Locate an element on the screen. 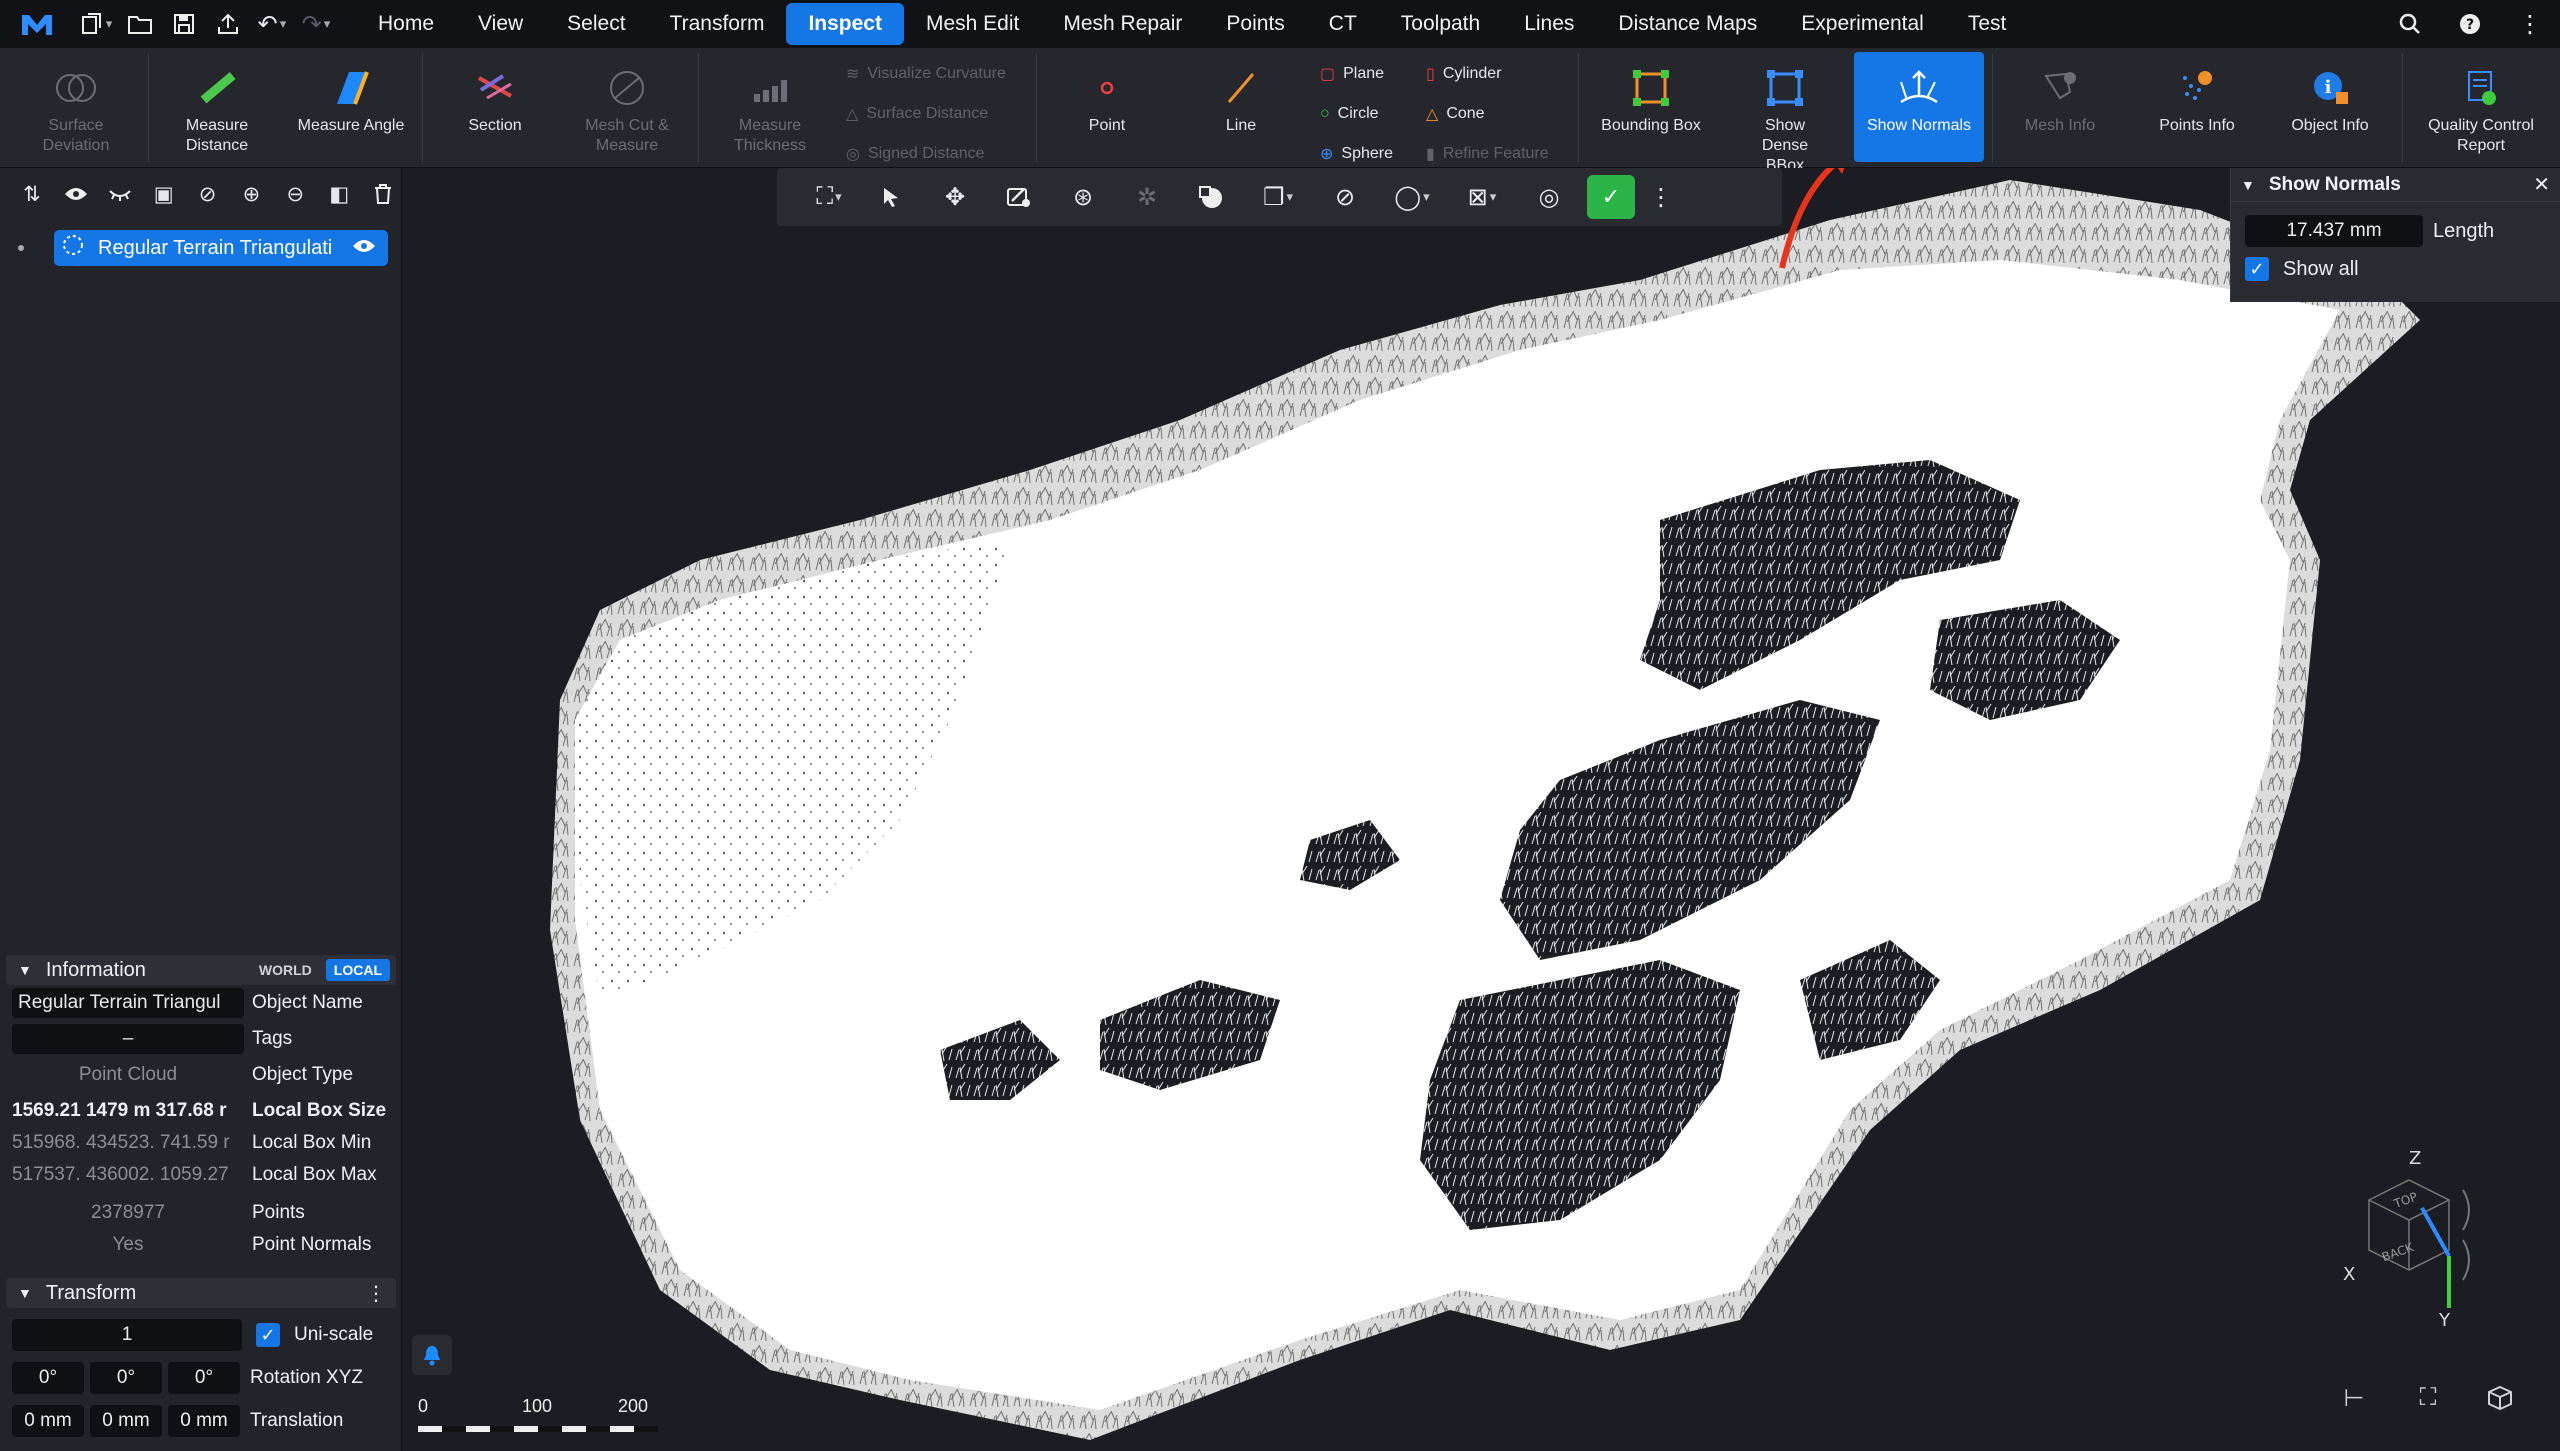 The width and height of the screenshot is (2560, 1451). surface-deviation-button: Surface Deviation is located at coordinates (76, 107).